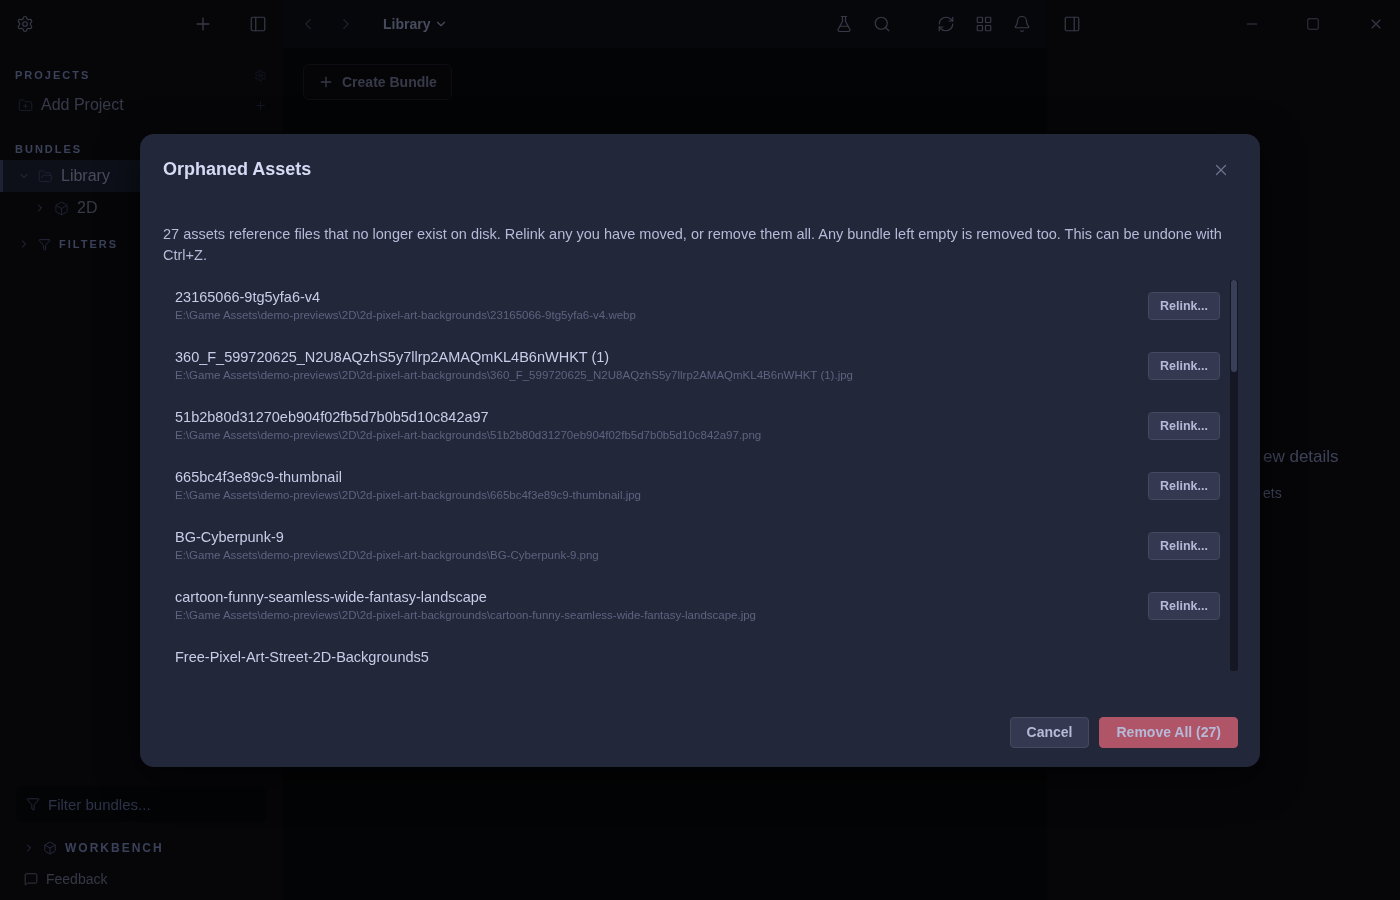 The image size is (1400, 900). I want to click on asset-path: E:\Game Assets\demo-previews\2D\2d-pixel-art-backgrounds\cartoon-funny-seamless-wide-fantasy-landscape.jpg, so click(466, 614).